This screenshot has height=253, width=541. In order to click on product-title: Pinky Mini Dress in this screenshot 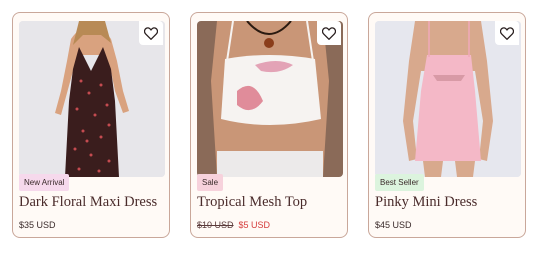, I will do `click(448, 202)`.